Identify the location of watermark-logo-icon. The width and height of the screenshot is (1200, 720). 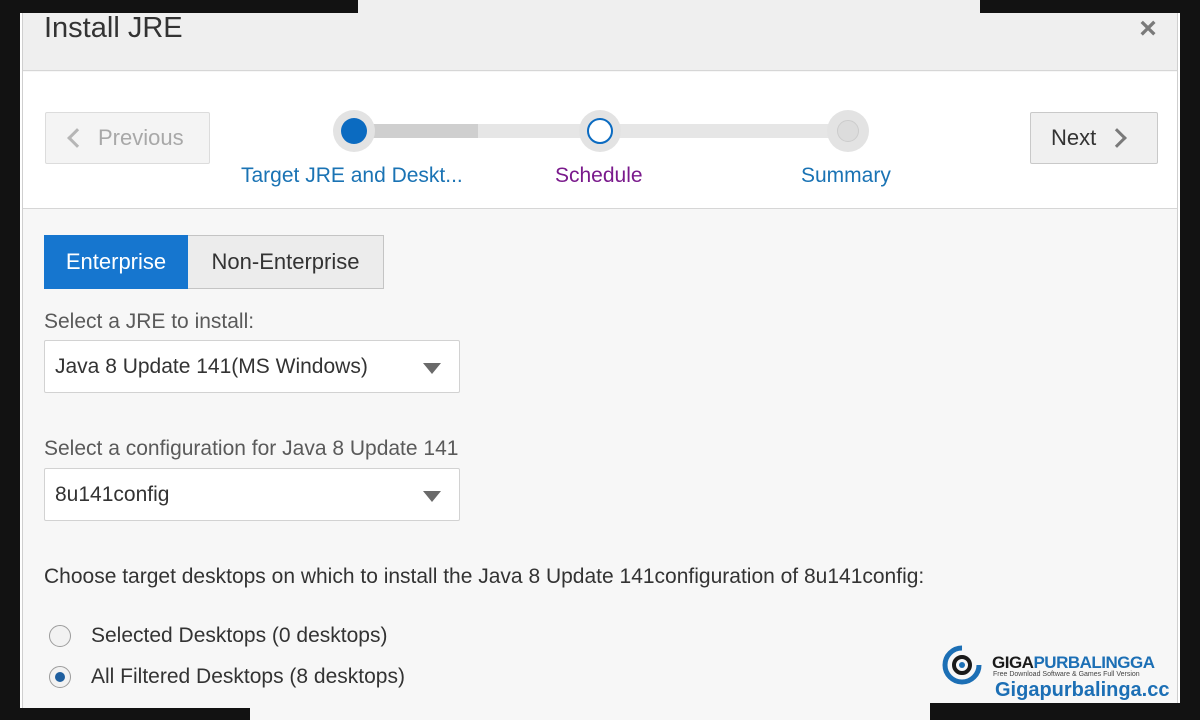
(962, 665).